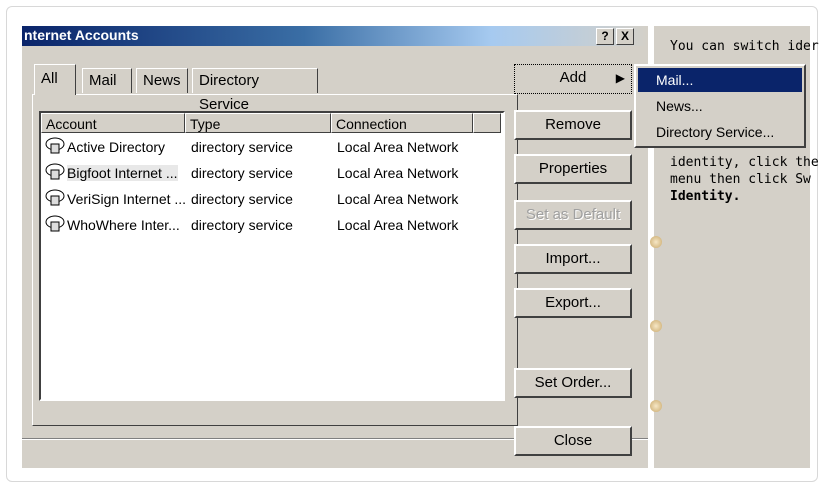 This screenshot has height=486, width=822. Describe the element at coordinates (744, 46) in the screenshot. I see `side-help-line-1: You can switch ider` at that location.